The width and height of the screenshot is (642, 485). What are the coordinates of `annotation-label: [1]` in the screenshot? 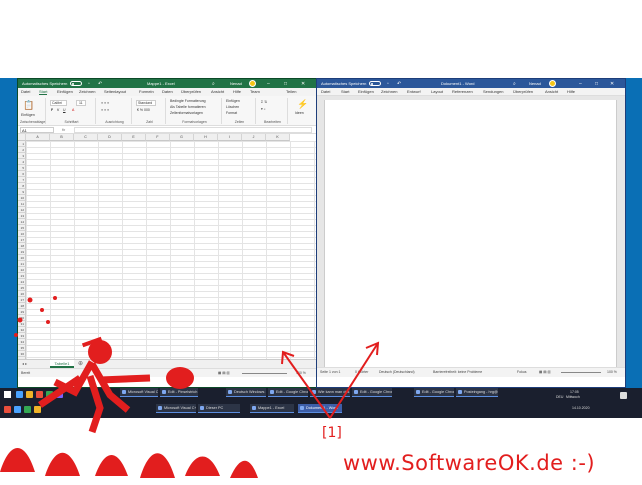 It's located at (332, 433).